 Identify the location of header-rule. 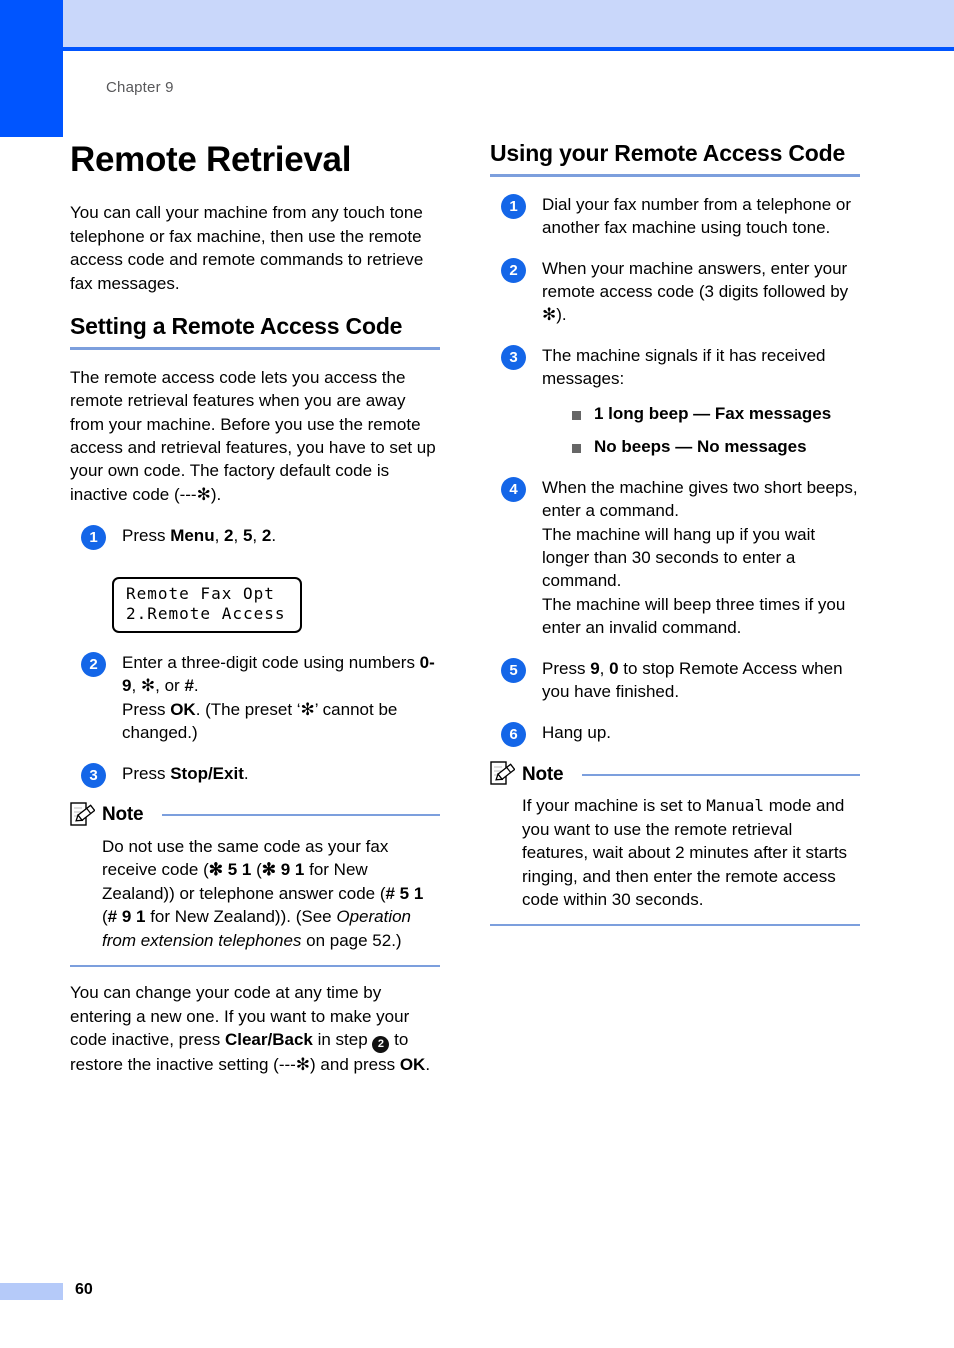
(508, 49).